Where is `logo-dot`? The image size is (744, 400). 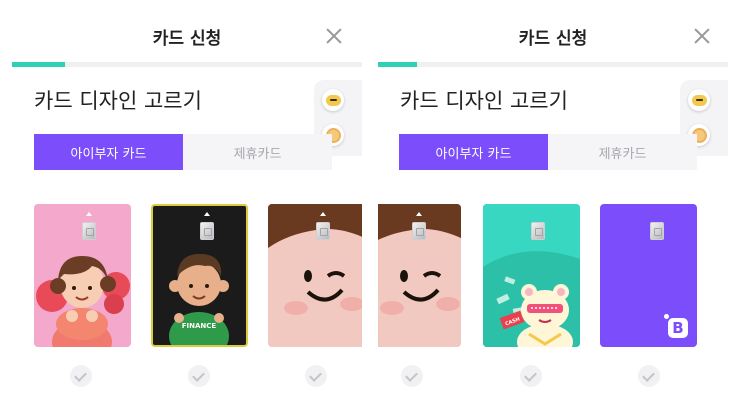 logo-dot is located at coordinates (666, 316).